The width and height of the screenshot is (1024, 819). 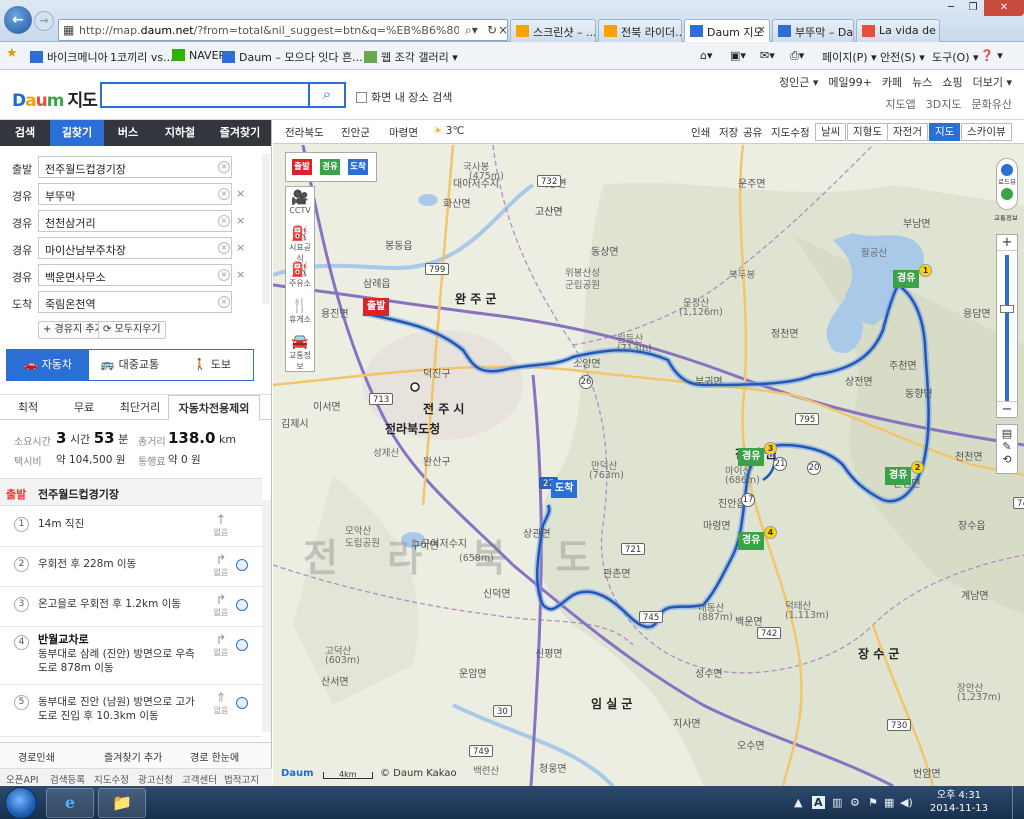 What do you see at coordinates (403, 132) in the screenshot?
I see `breadcrumb-item: 마령면` at bounding box center [403, 132].